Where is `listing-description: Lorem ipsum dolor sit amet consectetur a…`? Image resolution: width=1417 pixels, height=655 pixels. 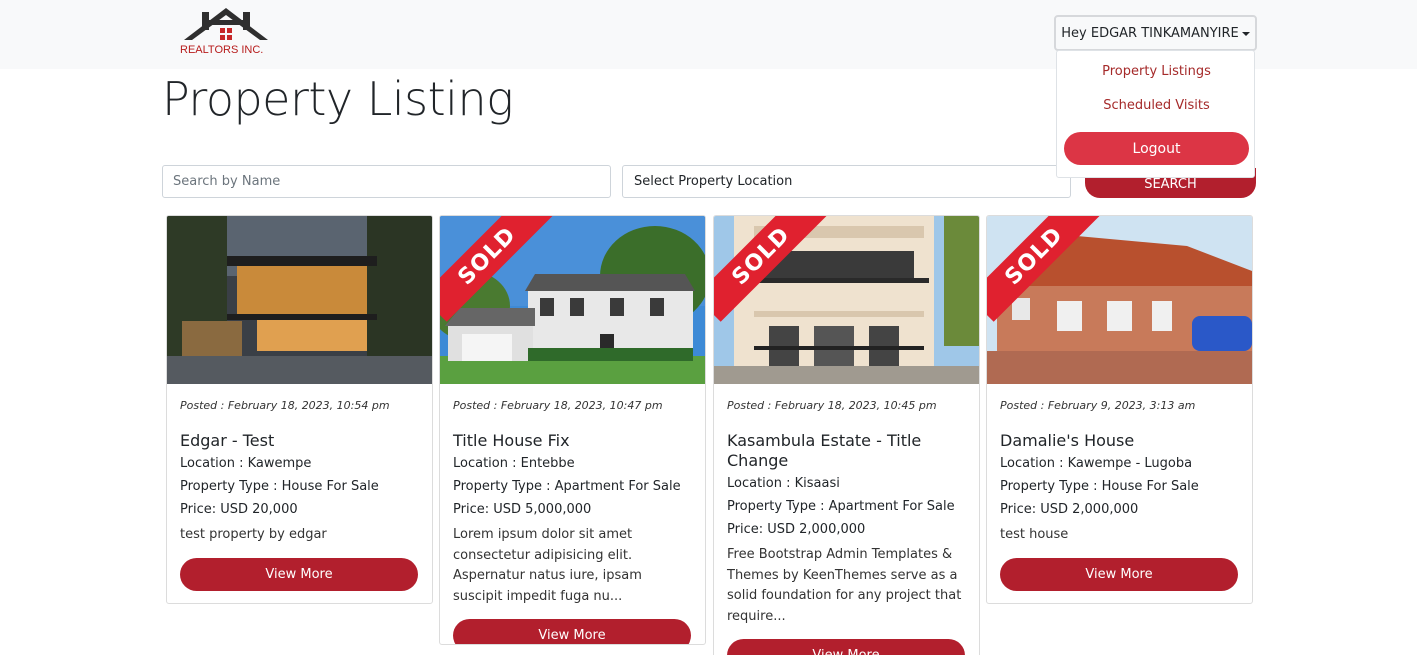
listing-description: Lorem ipsum dolor sit amet consectetur a… is located at coordinates (547, 565).